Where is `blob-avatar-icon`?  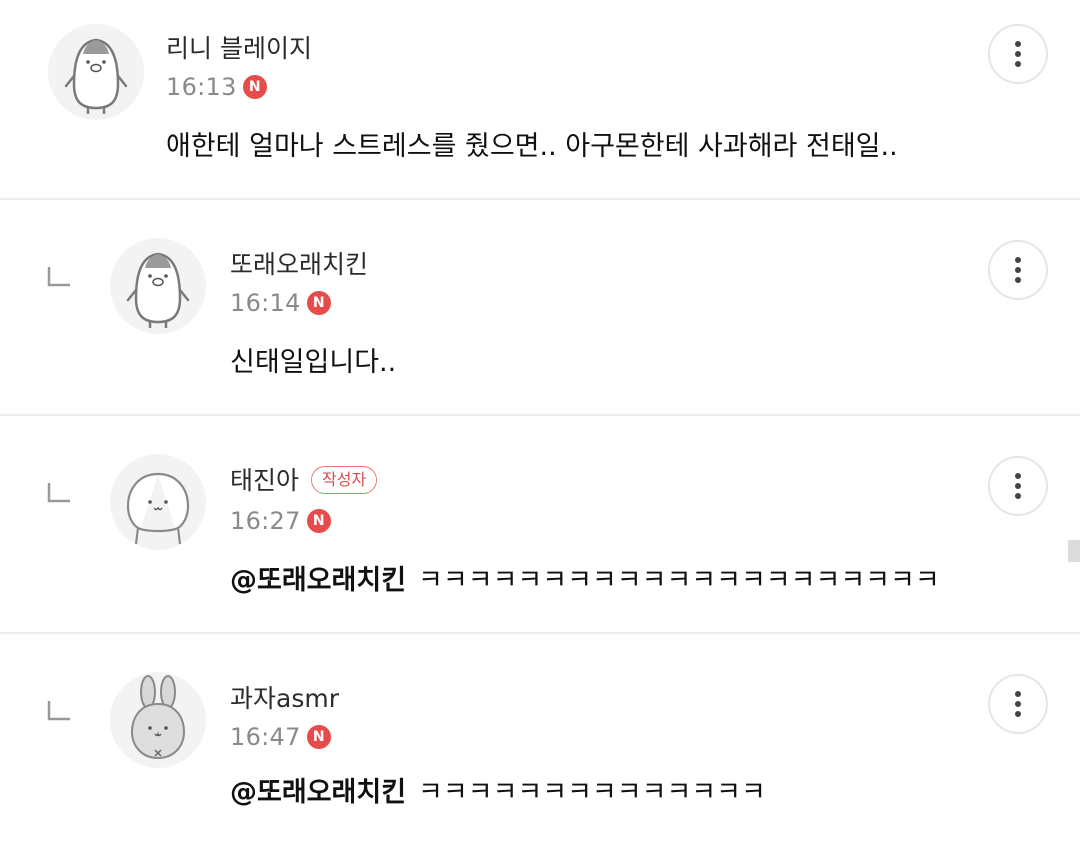
blob-avatar-icon is located at coordinates (158, 502).